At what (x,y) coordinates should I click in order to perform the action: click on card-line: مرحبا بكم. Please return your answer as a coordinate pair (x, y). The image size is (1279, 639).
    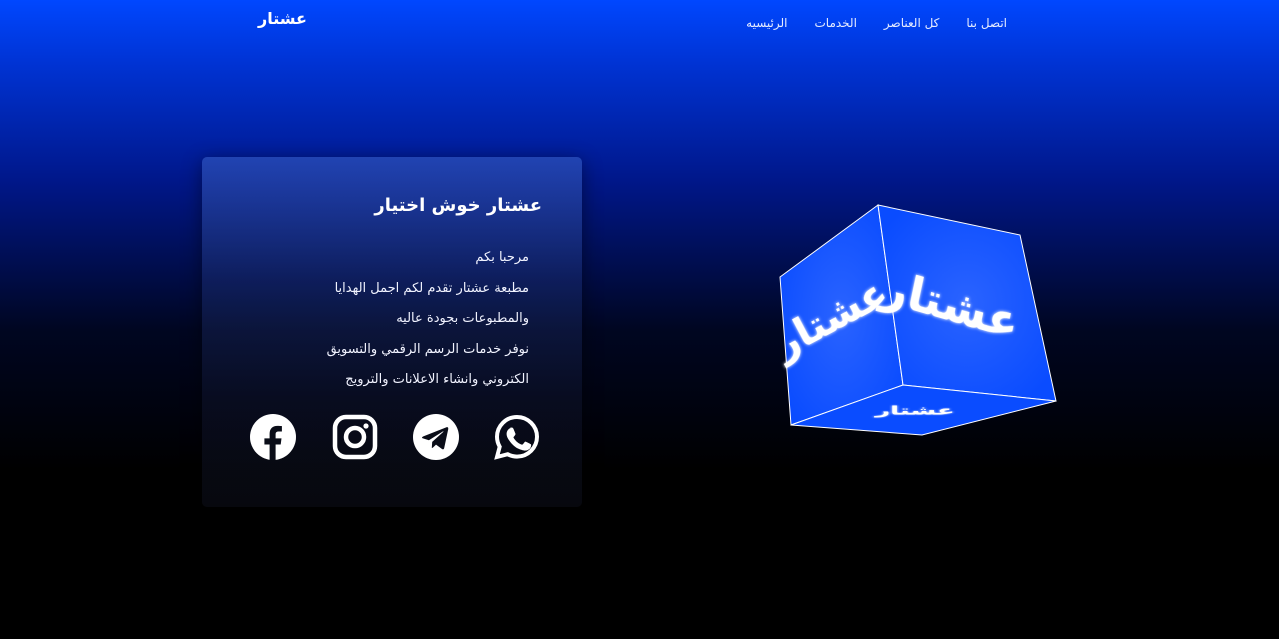
    Looking at the image, I should click on (502, 257).